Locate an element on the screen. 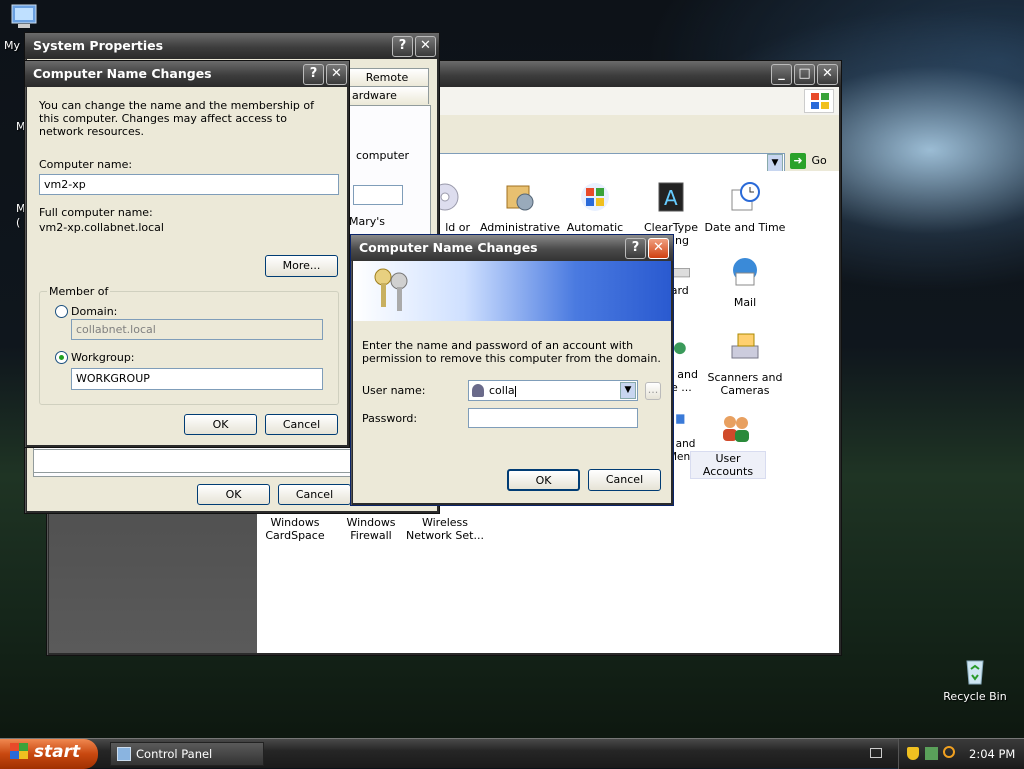  taskbar: start Control Panel 2:04 PM is located at coordinates (512, 753).